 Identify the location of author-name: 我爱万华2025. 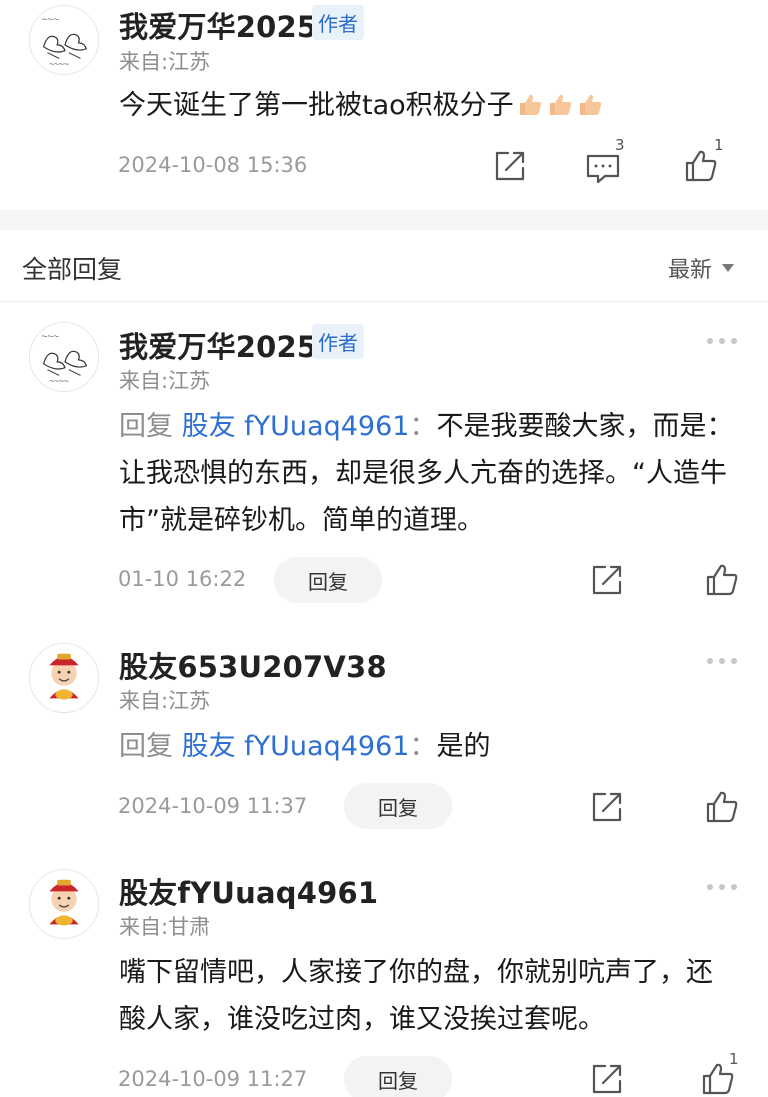
(218, 25).